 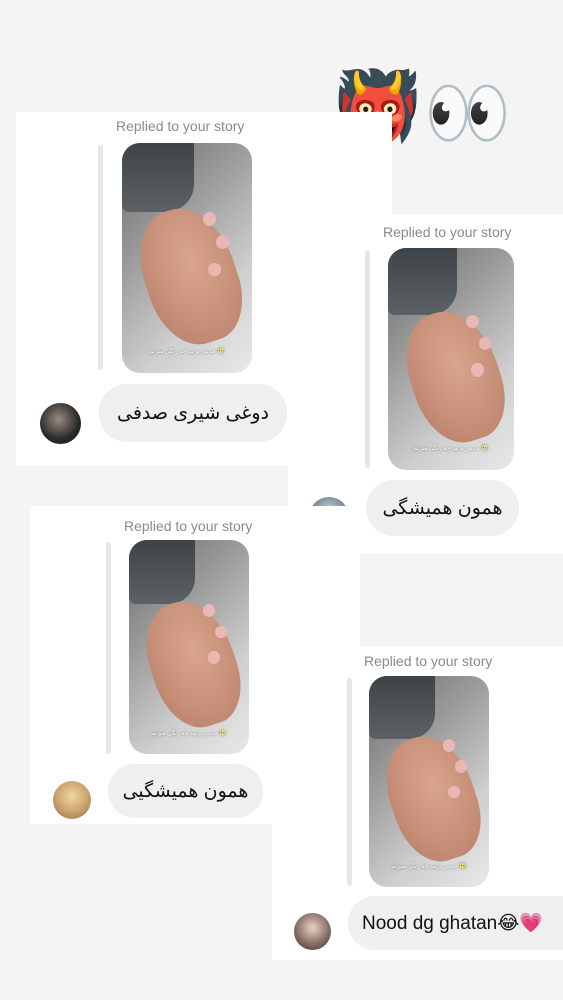 I want to click on message-bubble: دوغی شیری صدفی, so click(x=193, y=413).